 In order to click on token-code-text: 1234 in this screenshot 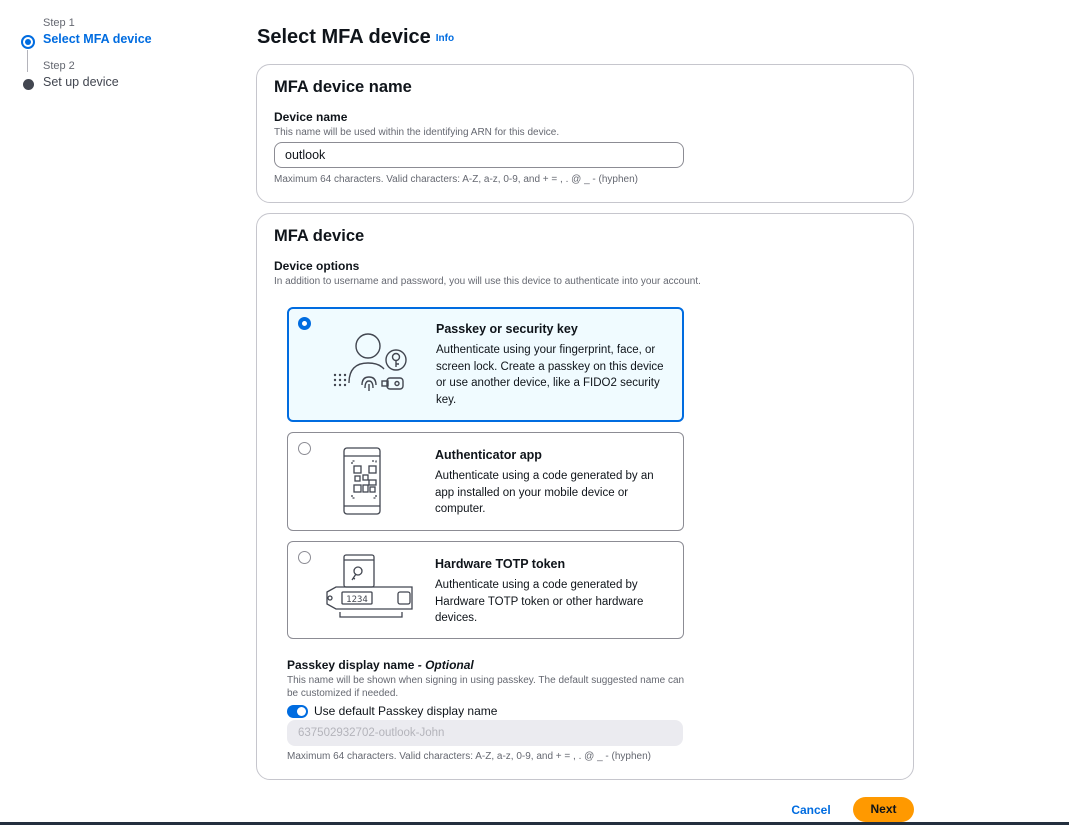, I will do `click(357, 600)`.